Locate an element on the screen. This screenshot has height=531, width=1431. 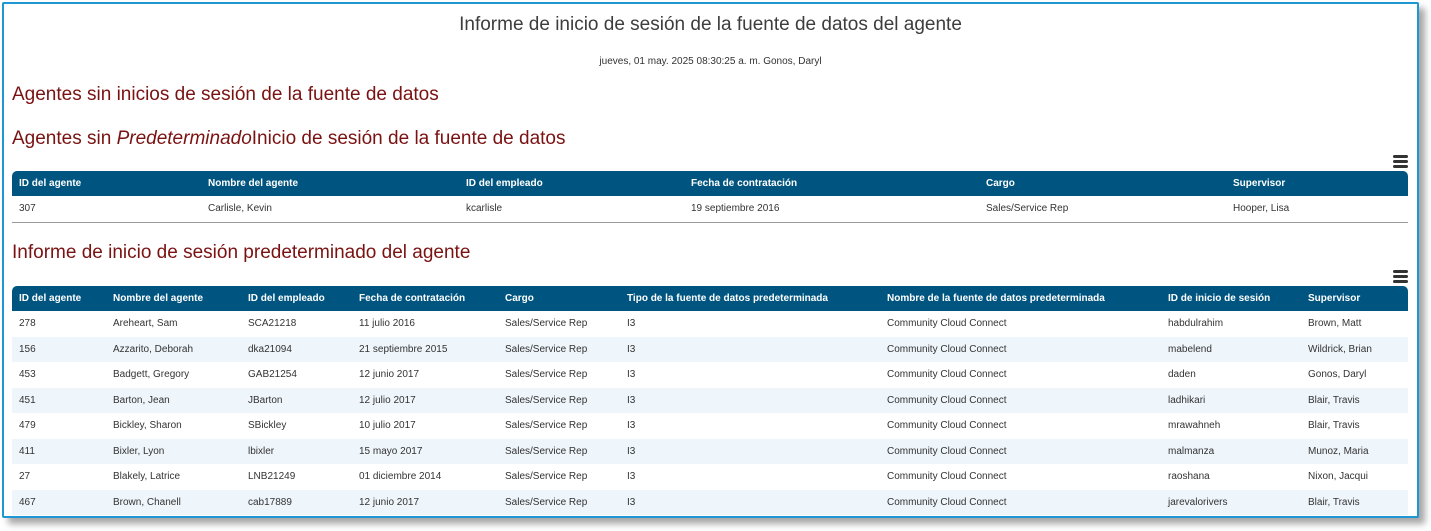
table-cell: dka21094 is located at coordinates (296, 349).